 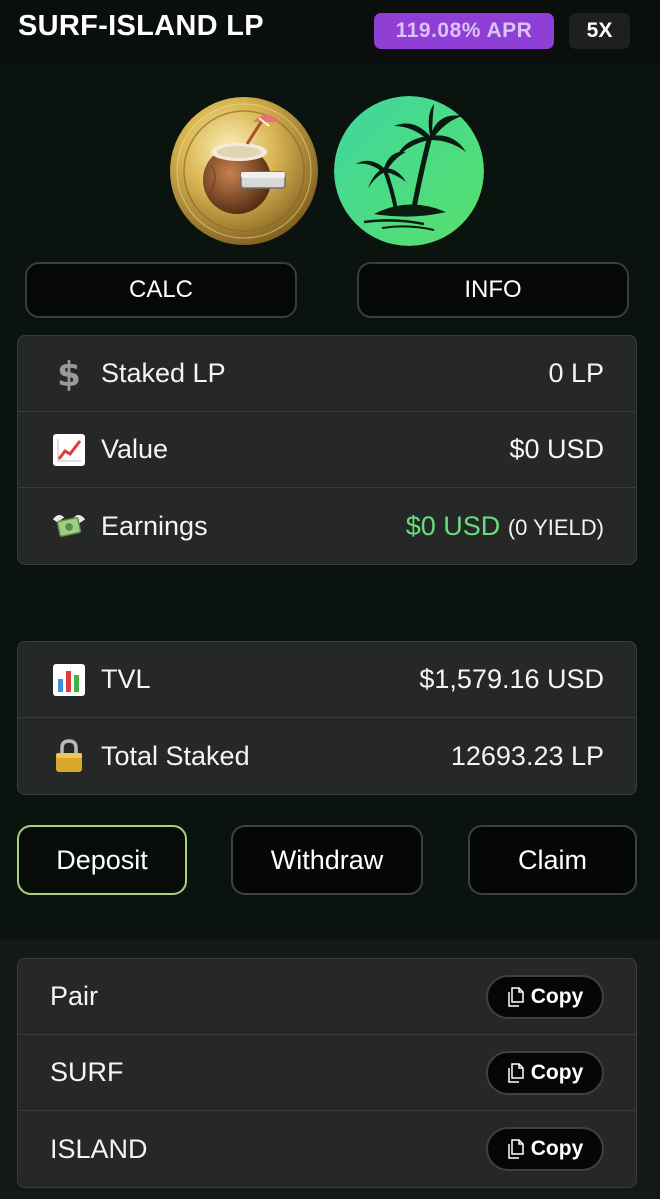 What do you see at coordinates (74, 996) in the screenshot?
I see `address-label: Pair` at bounding box center [74, 996].